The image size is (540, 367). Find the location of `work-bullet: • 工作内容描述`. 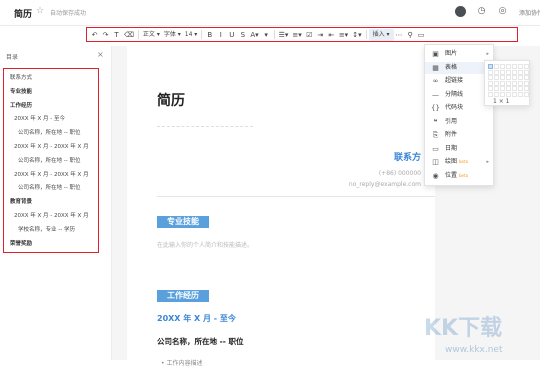

work-bullet: • 工作内容描述 is located at coordinates (181, 362).